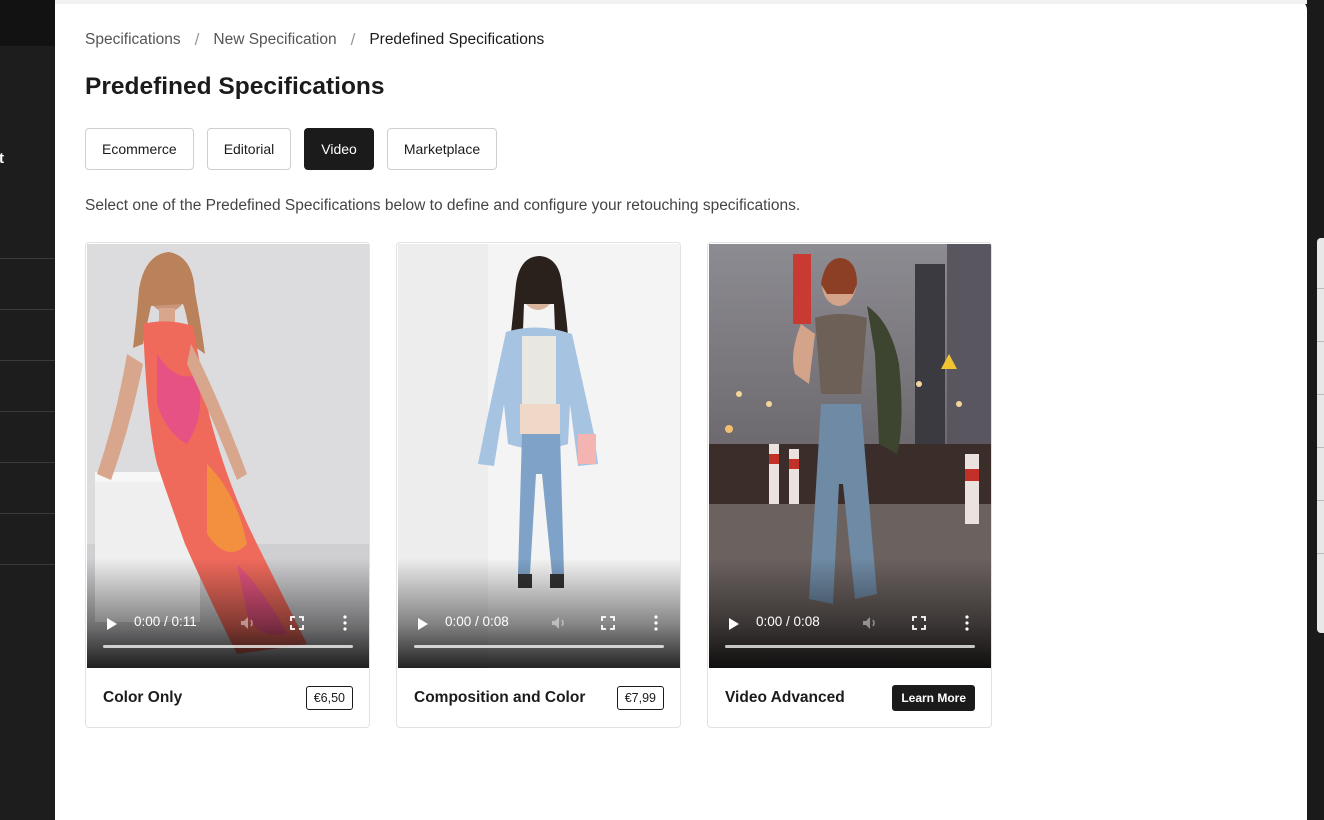 The width and height of the screenshot is (1324, 820). I want to click on learn-more-button: Learn More, so click(933, 698).